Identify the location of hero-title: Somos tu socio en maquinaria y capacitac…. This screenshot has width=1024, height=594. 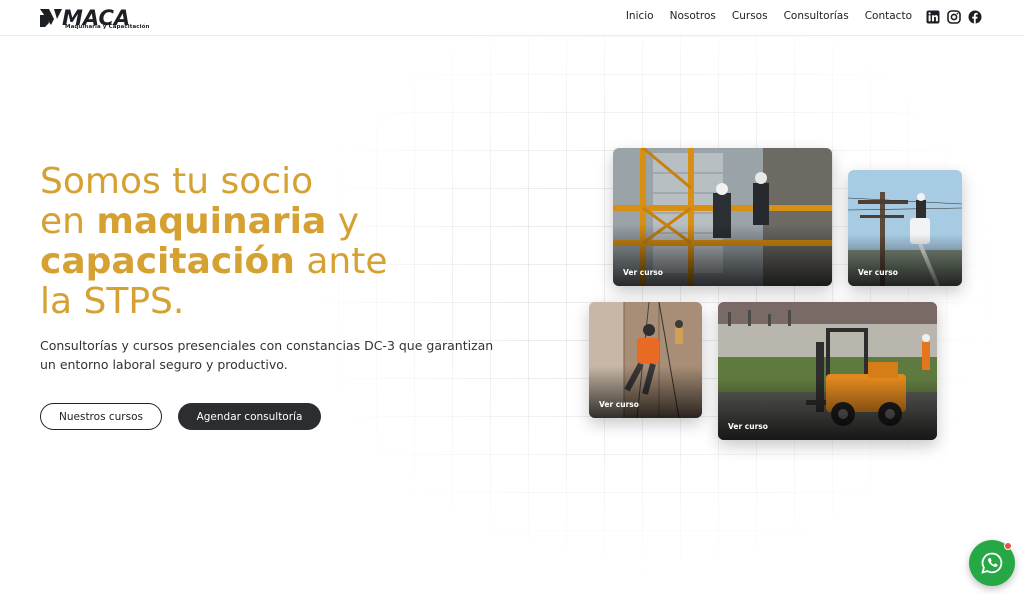
(250, 242).